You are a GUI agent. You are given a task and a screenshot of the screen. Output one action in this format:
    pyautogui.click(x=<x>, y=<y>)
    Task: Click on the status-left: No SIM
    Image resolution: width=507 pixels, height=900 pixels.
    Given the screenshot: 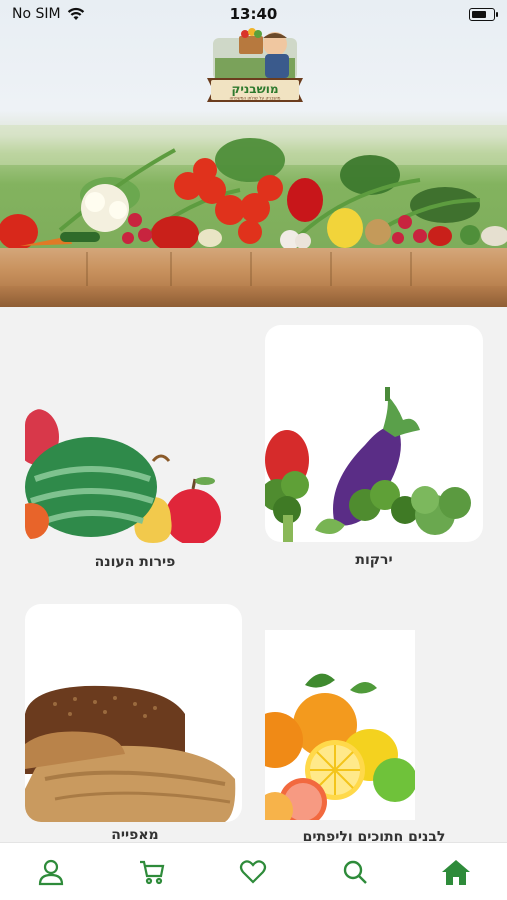 What is the action you would take?
    pyautogui.click(x=48, y=14)
    